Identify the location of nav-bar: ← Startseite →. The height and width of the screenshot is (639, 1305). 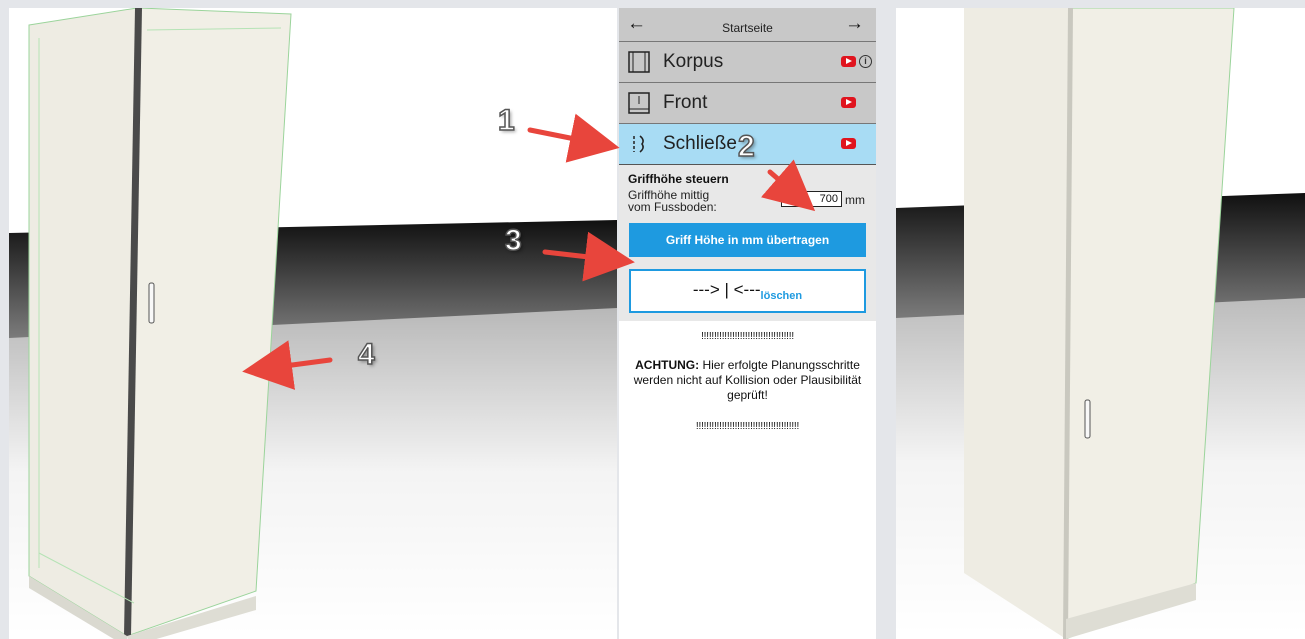
(747, 24).